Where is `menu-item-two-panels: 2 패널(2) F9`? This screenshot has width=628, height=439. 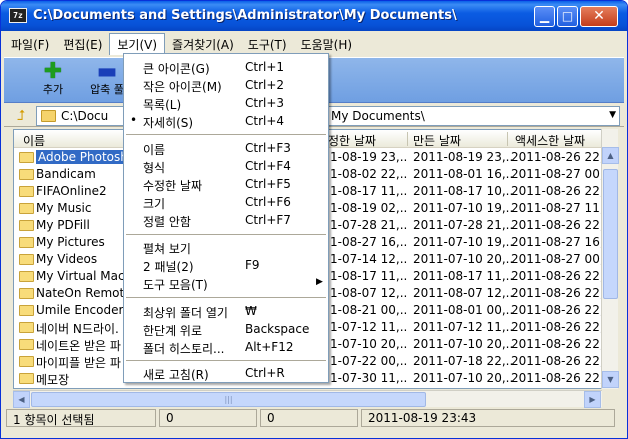
menu-item-two-panels: 2 패널(2) F9 is located at coordinates (226, 265).